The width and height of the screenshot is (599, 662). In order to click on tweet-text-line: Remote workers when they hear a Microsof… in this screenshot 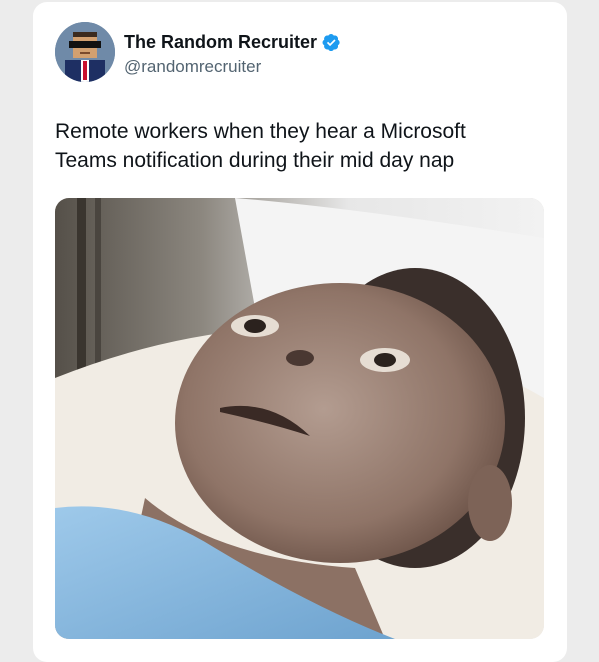, I will do `click(260, 131)`.